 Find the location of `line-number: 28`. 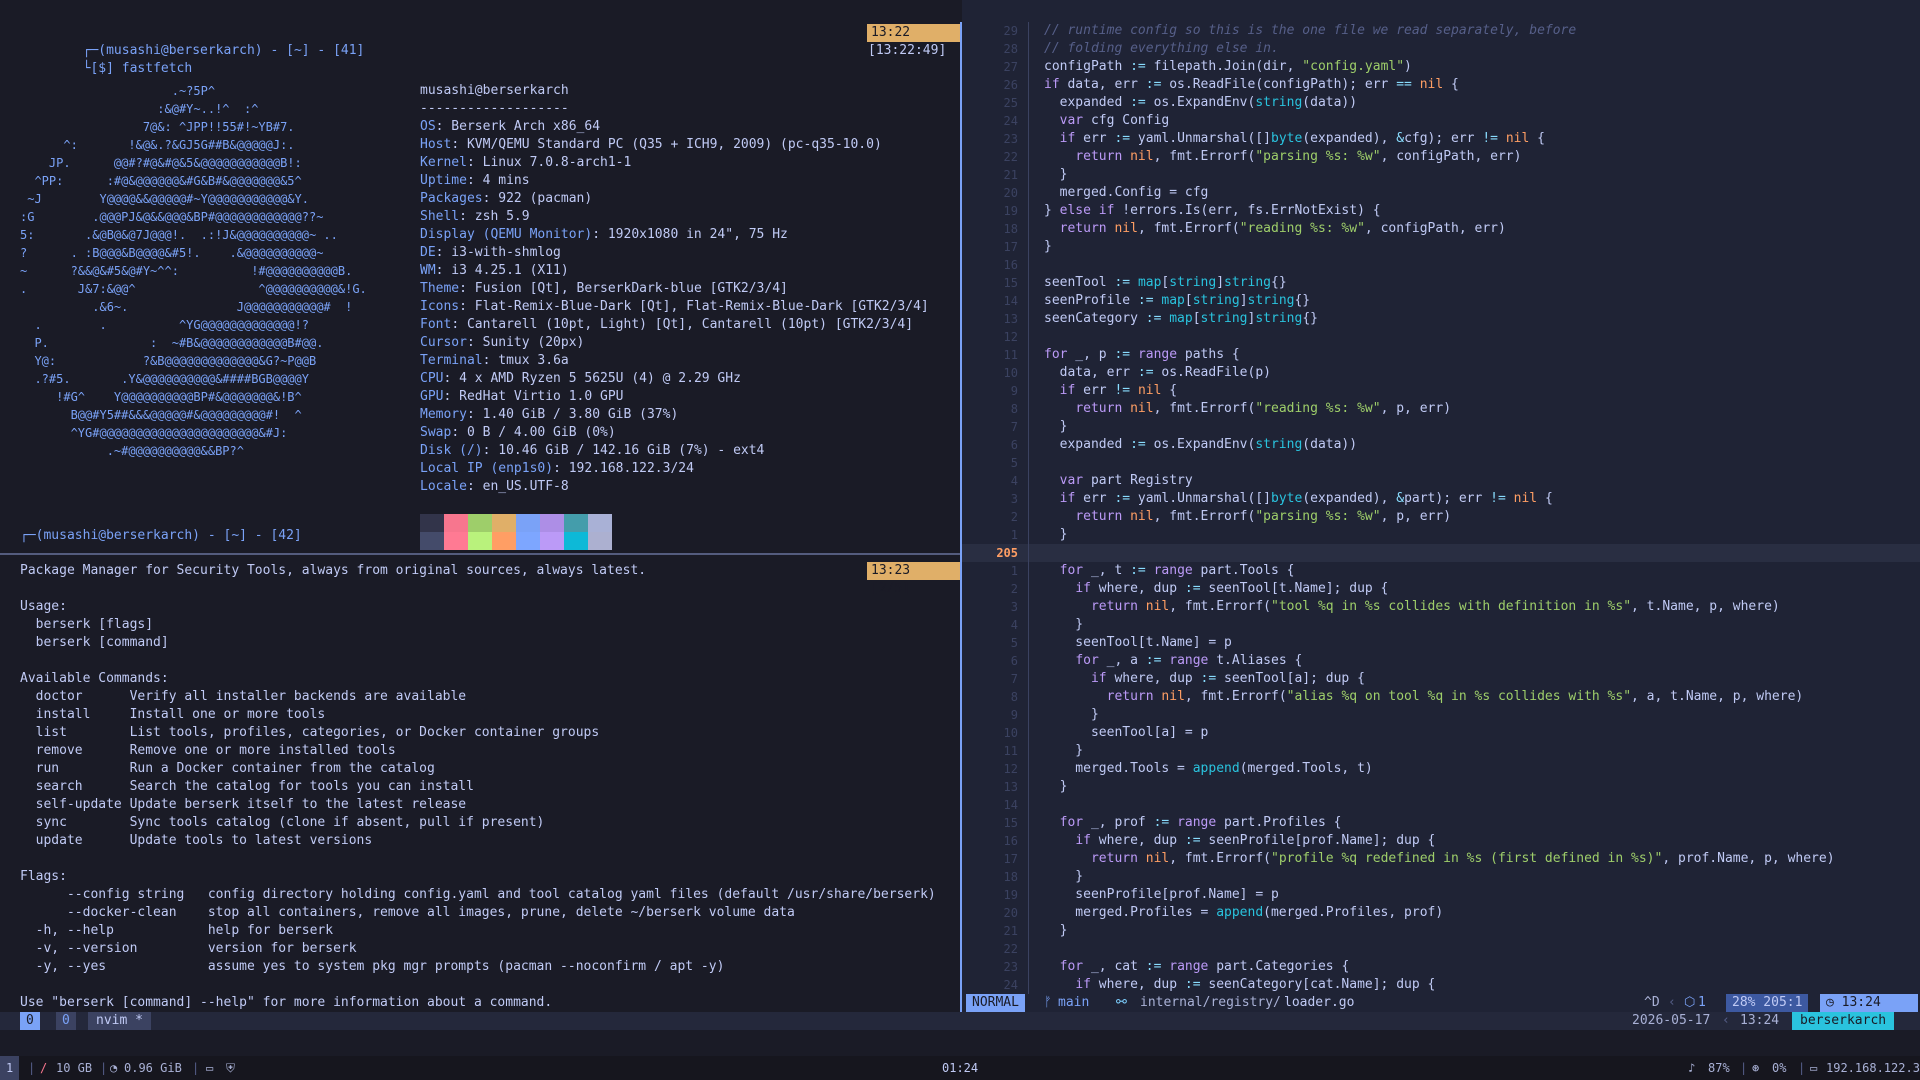

line-number: 28 is located at coordinates (1010, 49).